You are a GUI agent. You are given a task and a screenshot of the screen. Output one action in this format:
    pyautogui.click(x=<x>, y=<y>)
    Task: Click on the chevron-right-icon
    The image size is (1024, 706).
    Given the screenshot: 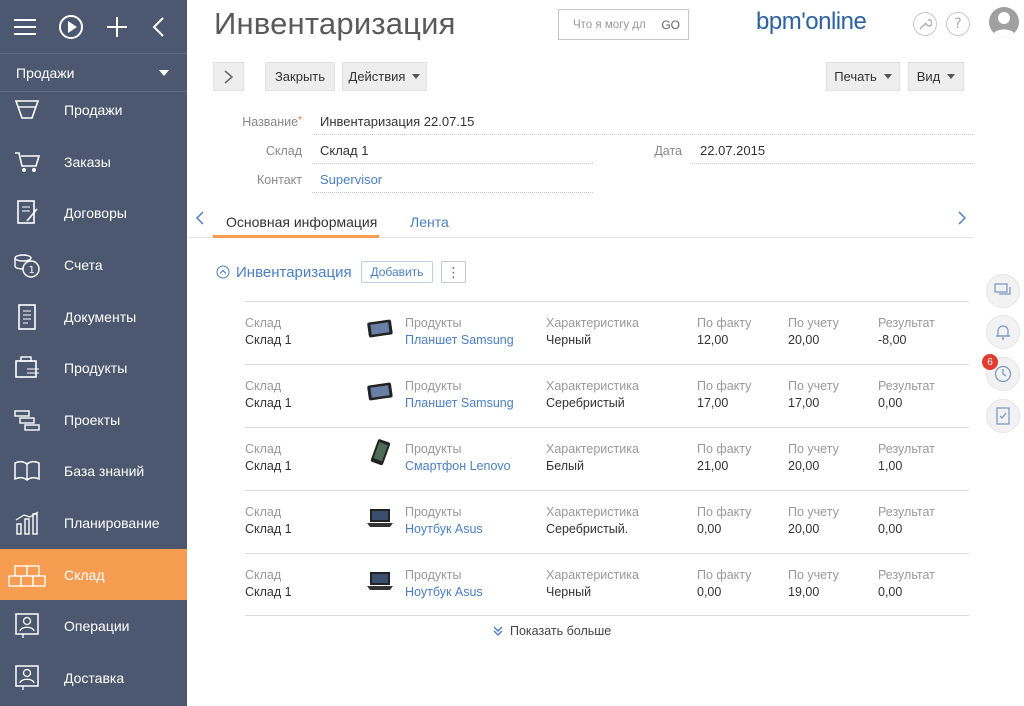 What is the action you would take?
    pyautogui.click(x=962, y=220)
    